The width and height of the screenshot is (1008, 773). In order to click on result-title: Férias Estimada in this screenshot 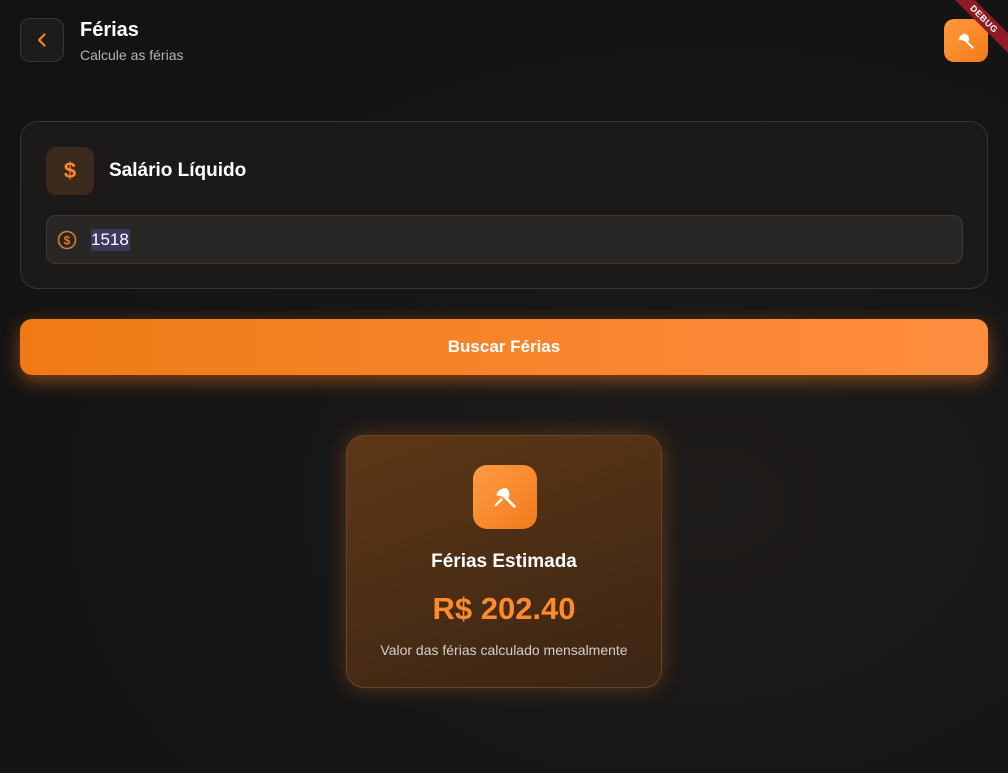, I will do `click(504, 561)`.